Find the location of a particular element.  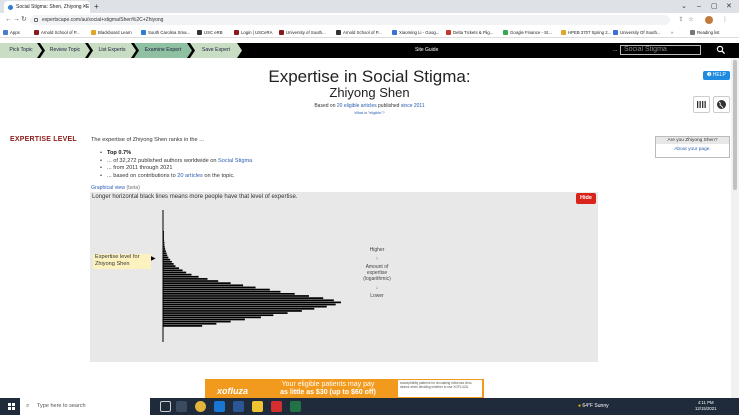

window-close-icon: ✕ is located at coordinates (729, 6).